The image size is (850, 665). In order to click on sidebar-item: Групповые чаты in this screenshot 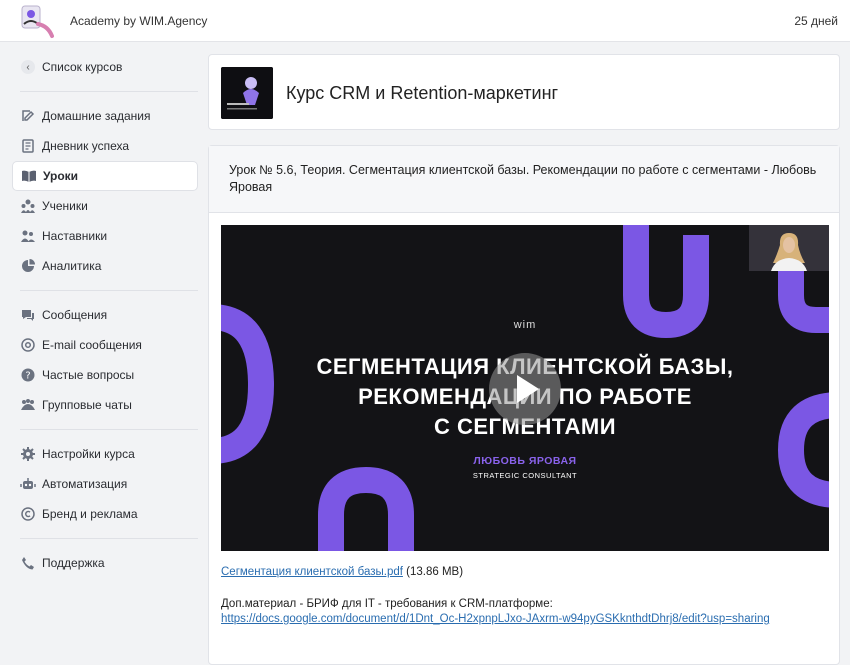, I will do `click(105, 405)`.